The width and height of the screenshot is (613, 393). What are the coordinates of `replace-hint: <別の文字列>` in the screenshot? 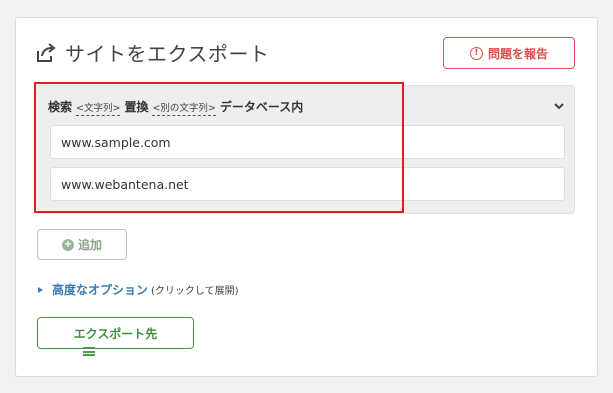 It's located at (184, 109).